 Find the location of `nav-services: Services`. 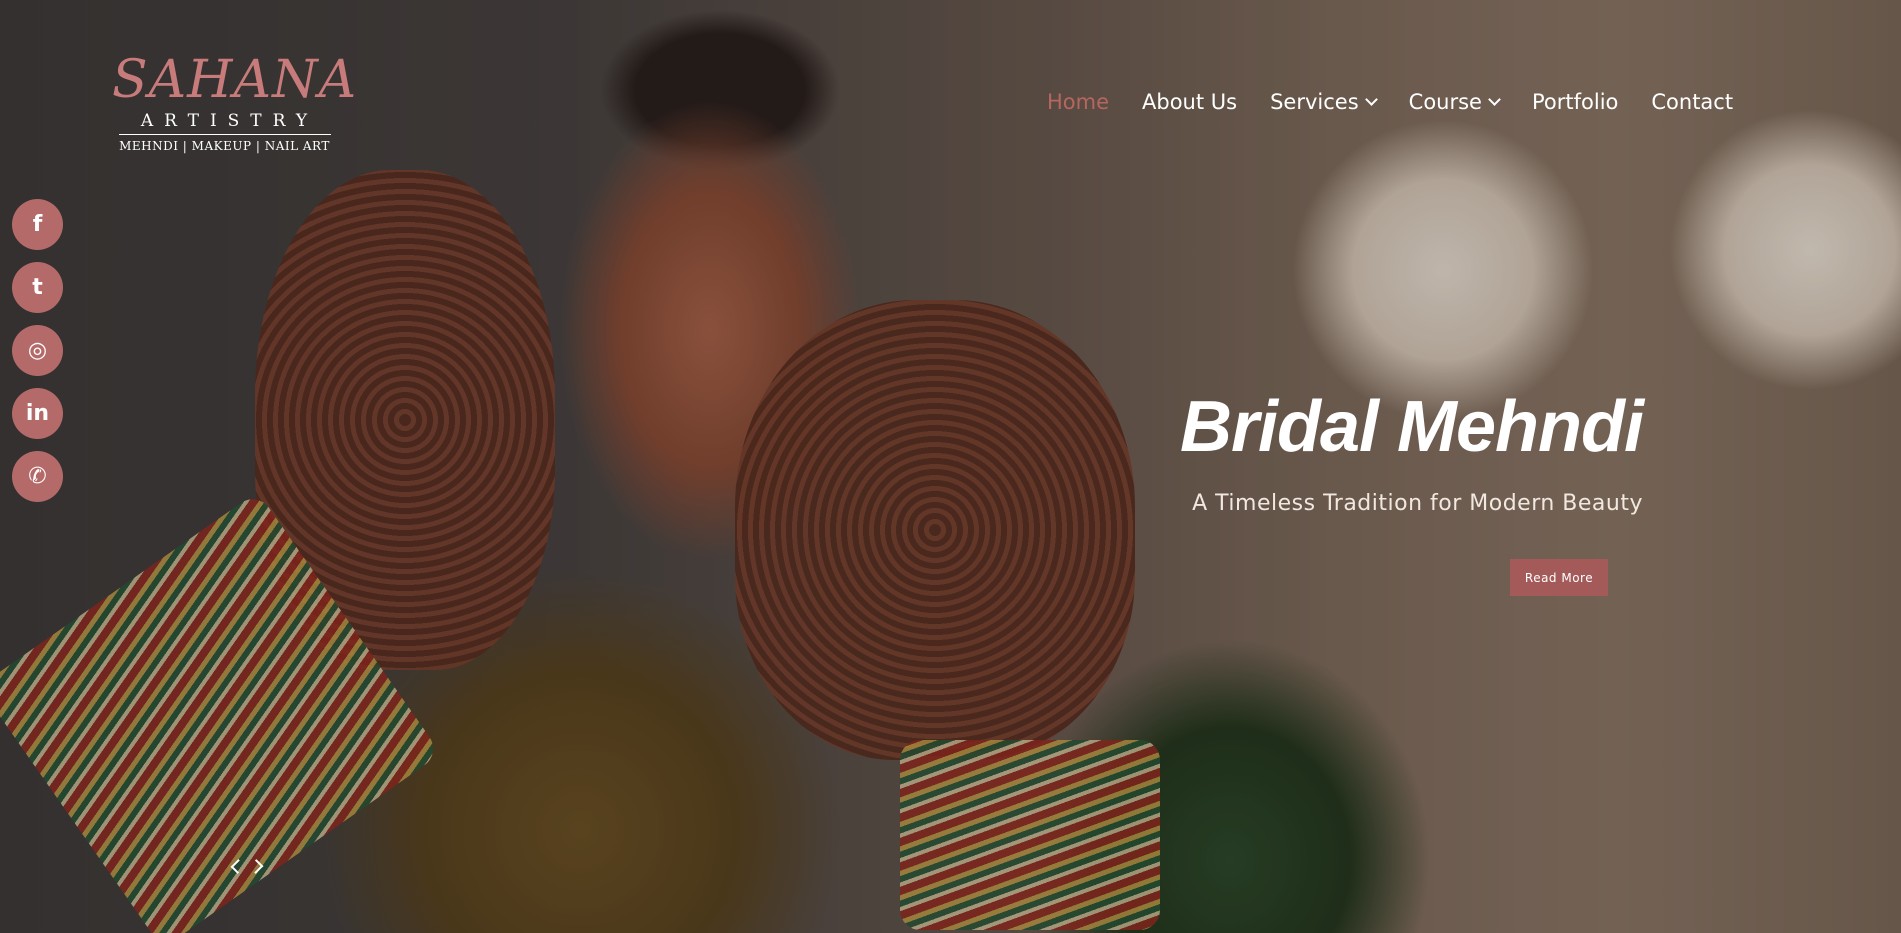

nav-services: Services is located at coordinates (1324, 102).